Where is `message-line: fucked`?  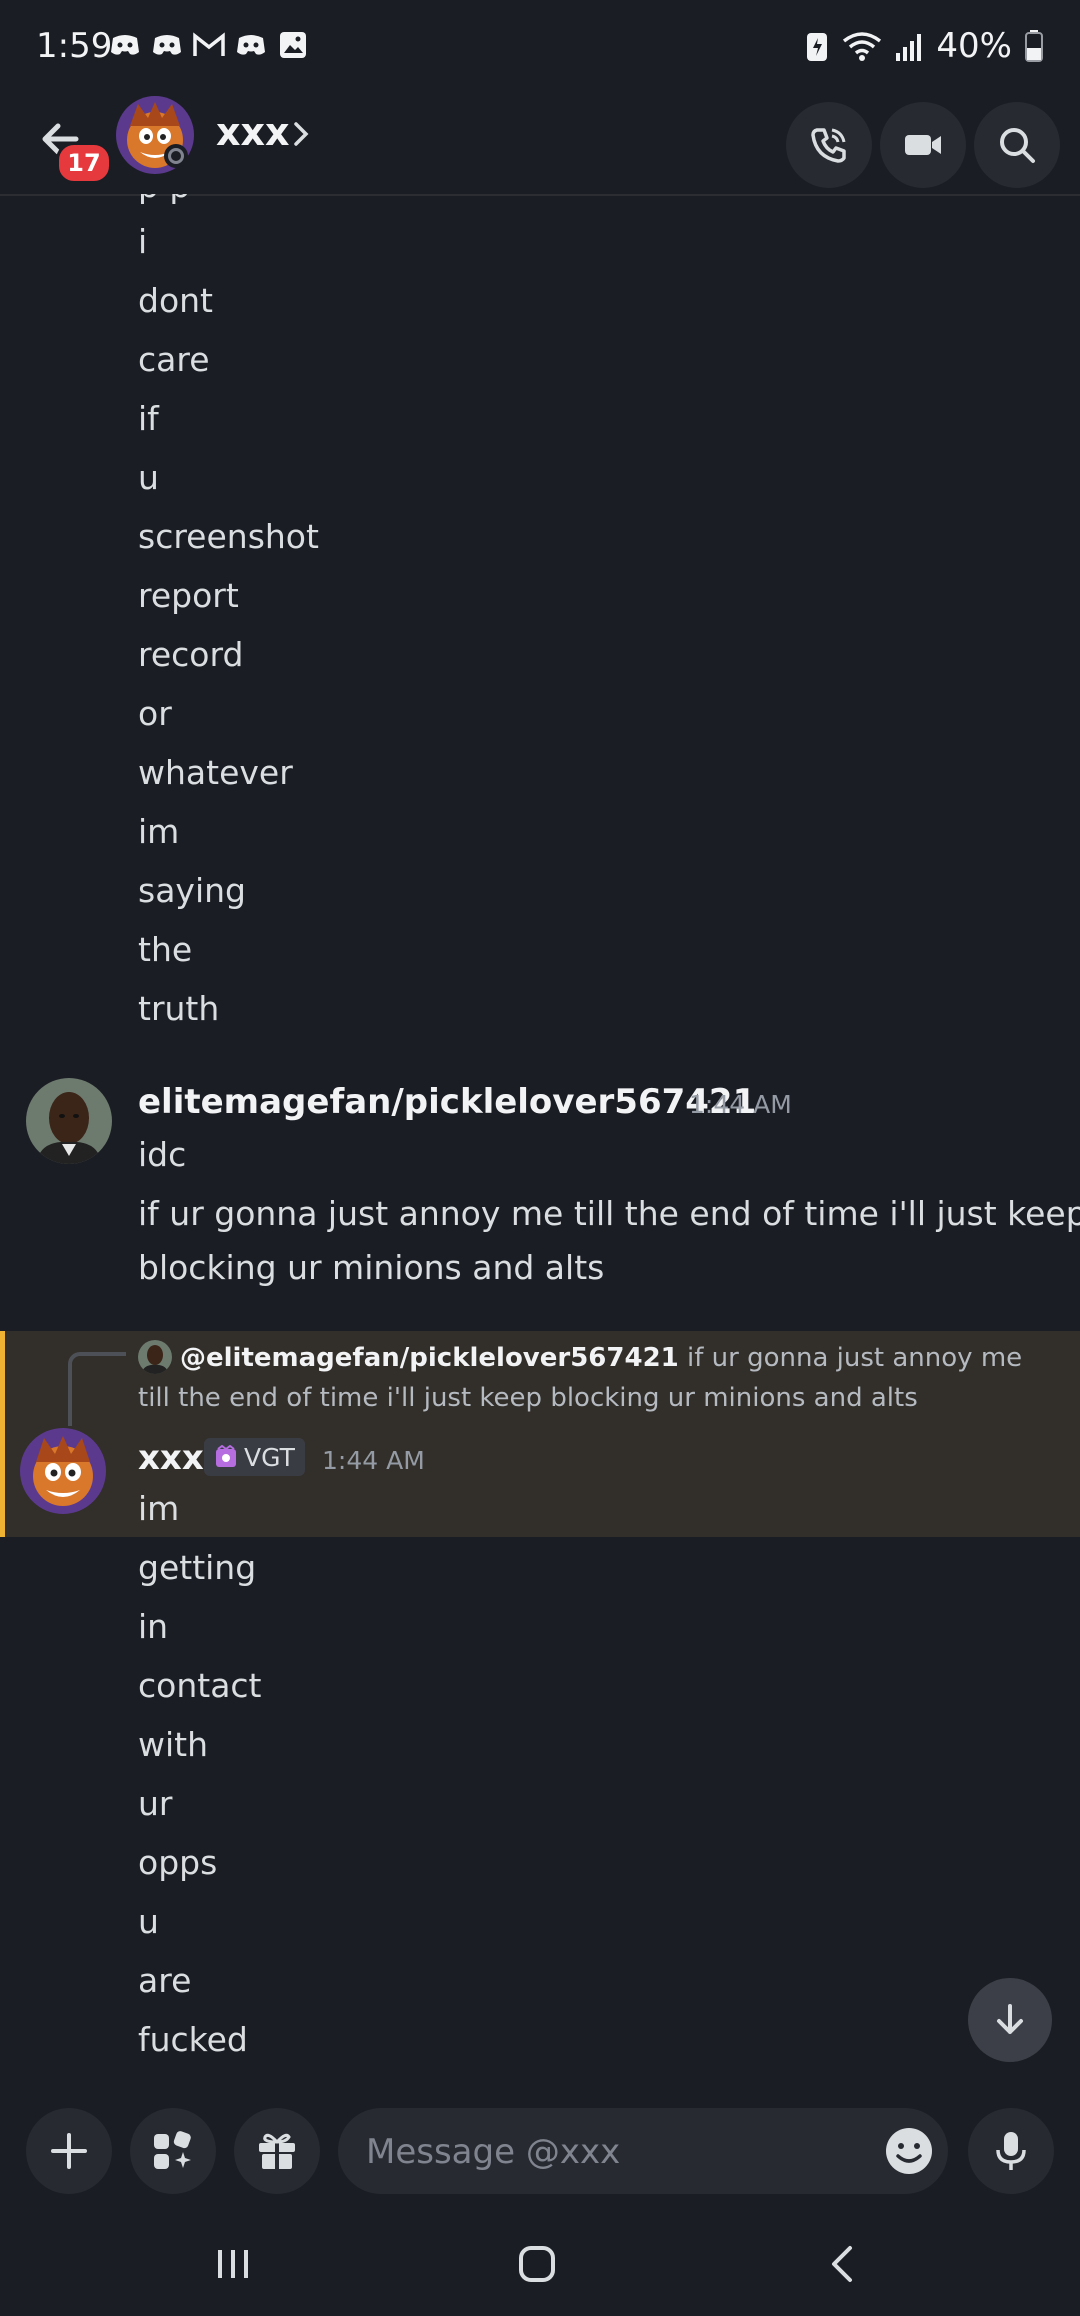
message-line: fucked is located at coordinates (193, 2039).